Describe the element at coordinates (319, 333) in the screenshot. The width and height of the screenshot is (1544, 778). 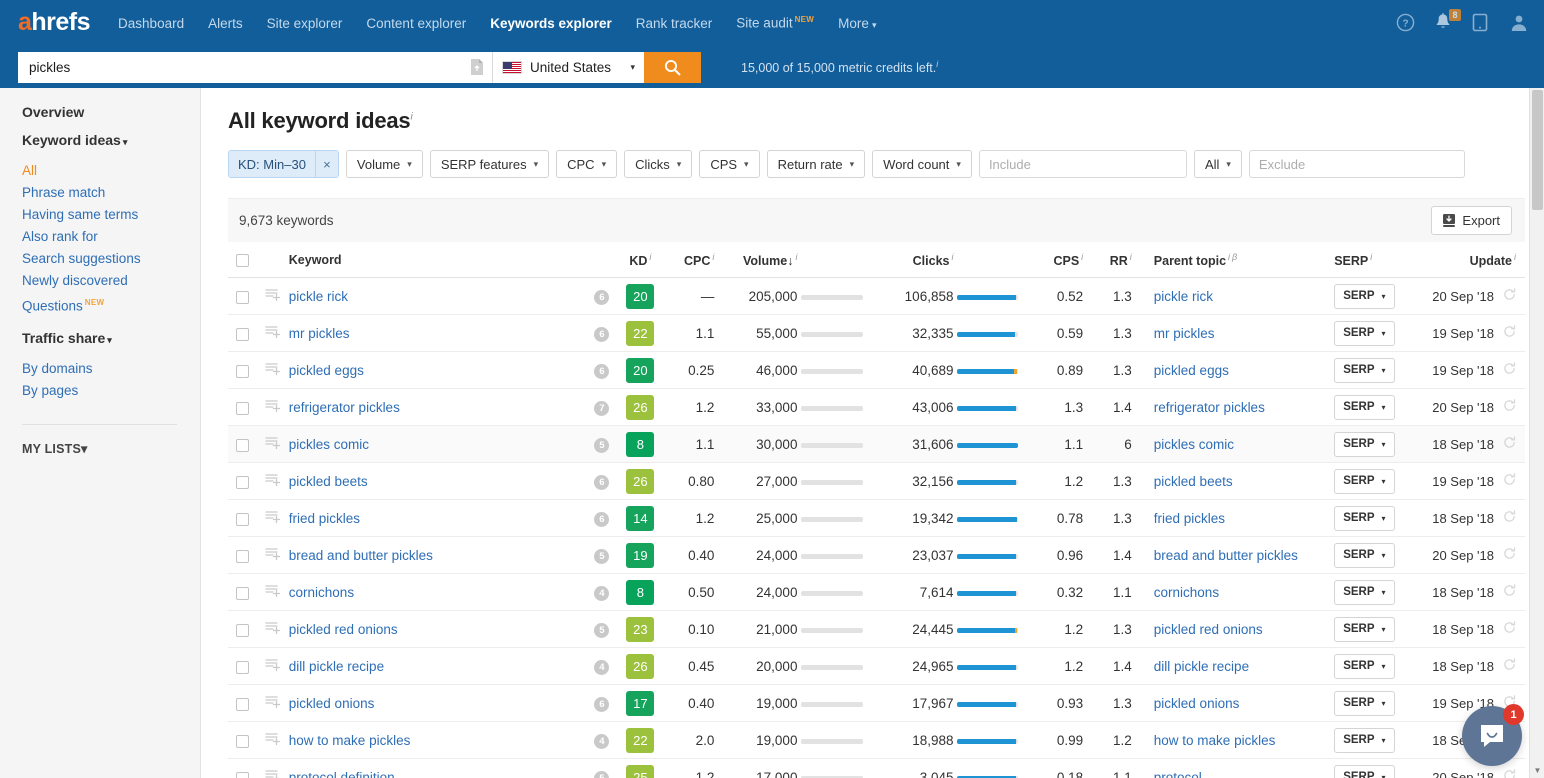
I see `keyword-link: mr pickles` at that location.